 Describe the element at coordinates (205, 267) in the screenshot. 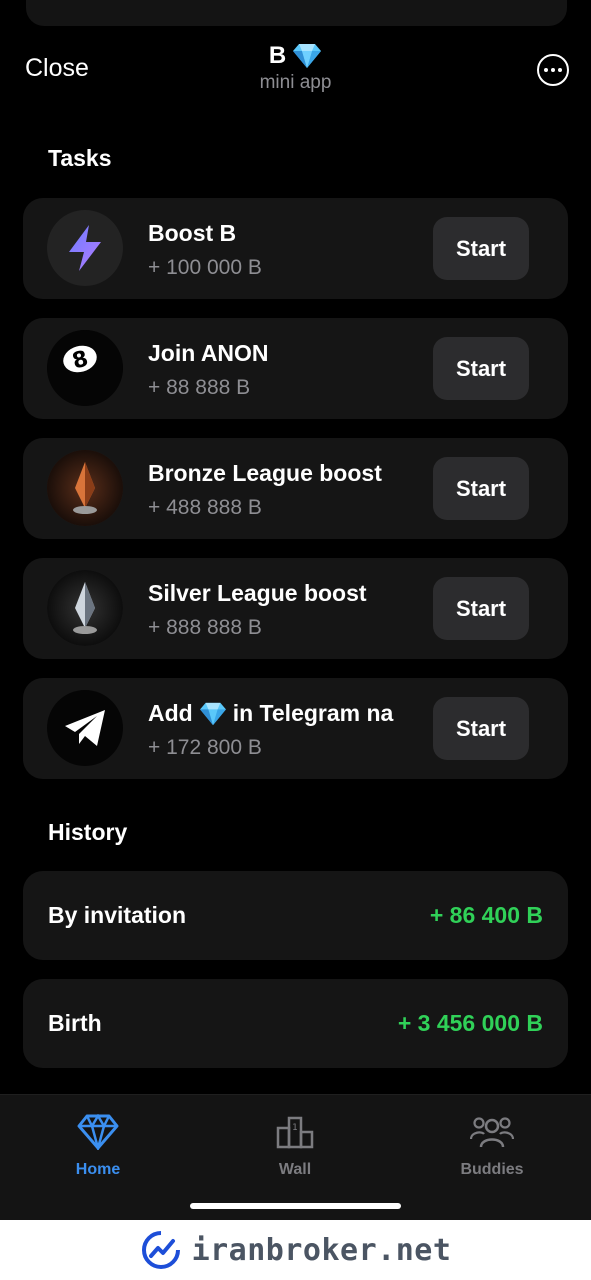

I see `task-reward: + 100 000 B` at that location.